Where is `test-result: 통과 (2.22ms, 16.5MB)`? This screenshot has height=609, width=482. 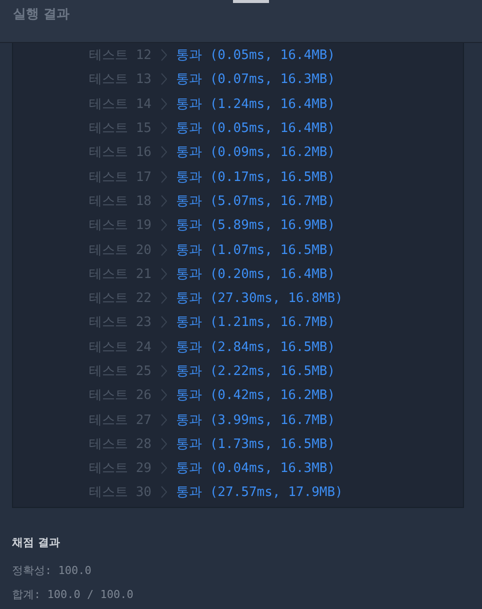
test-result: 통과 (2.22ms, 16.5MB) is located at coordinates (256, 371).